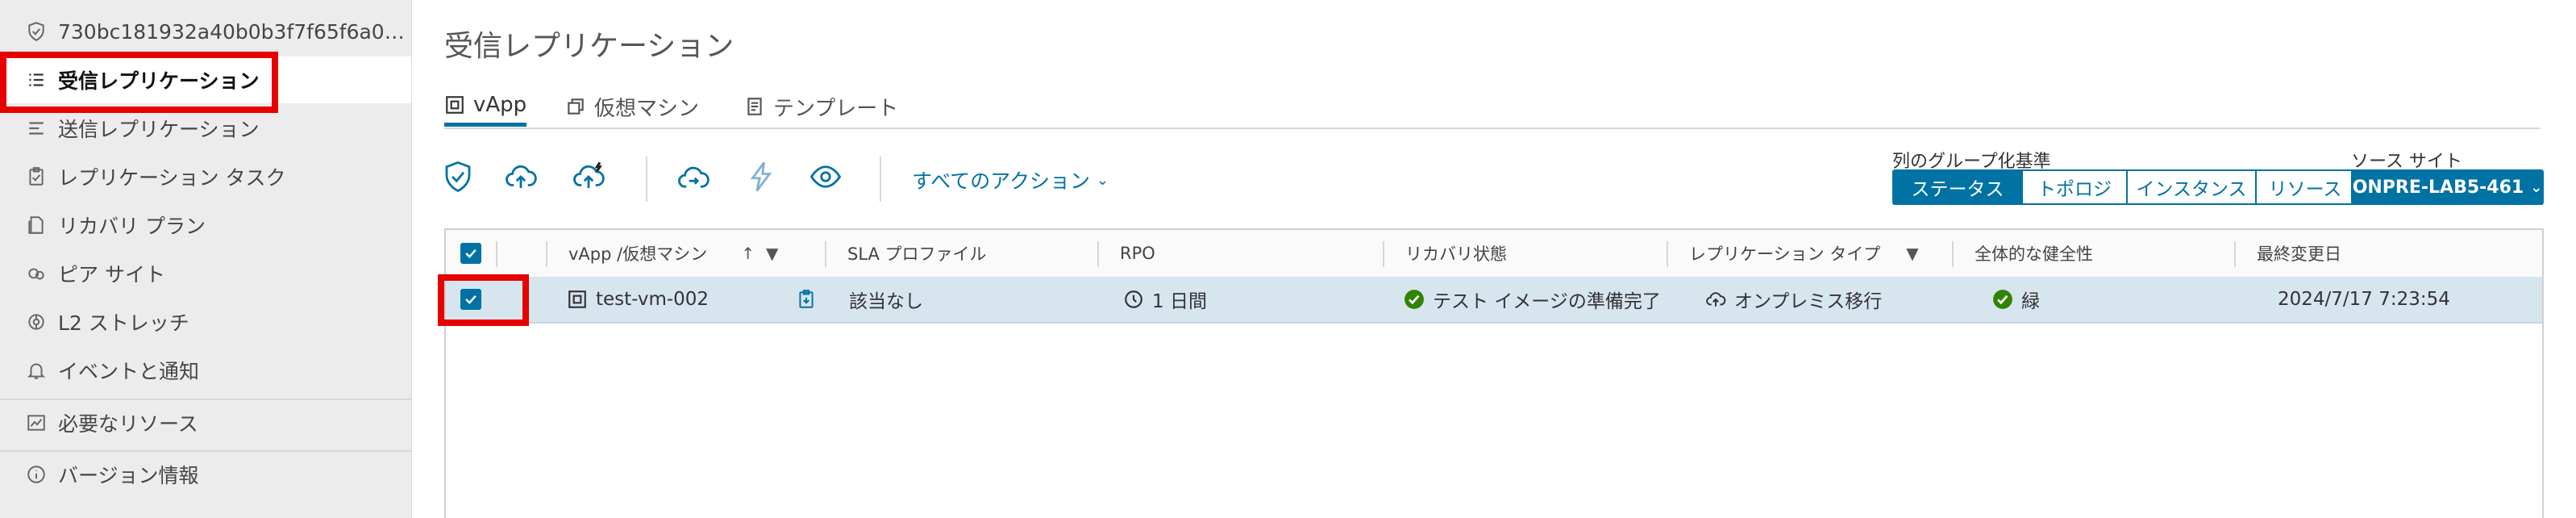 Image resolution: width=2576 pixels, height=518 pixels. Describe the element at coordinates (754, 106) in the screenshot. I see `template-icon` at that location.